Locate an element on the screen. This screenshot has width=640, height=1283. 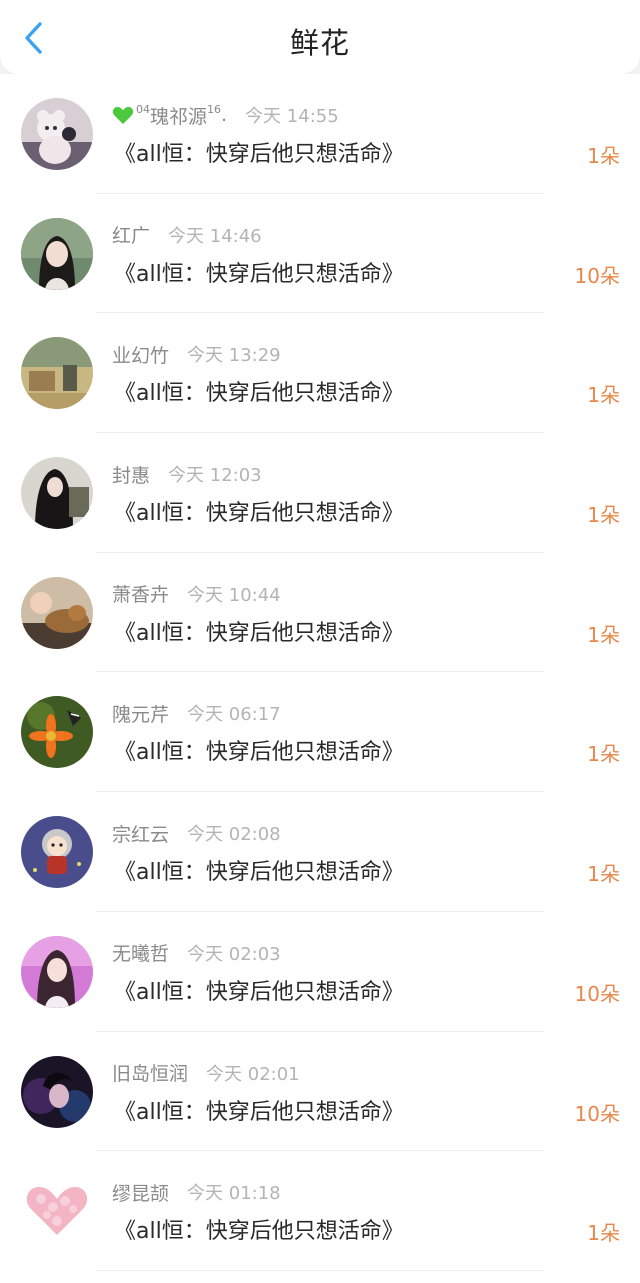
item-meta: 04 瑰祁源 16 . 今天 14:55 is located at coordinates (225, 115).